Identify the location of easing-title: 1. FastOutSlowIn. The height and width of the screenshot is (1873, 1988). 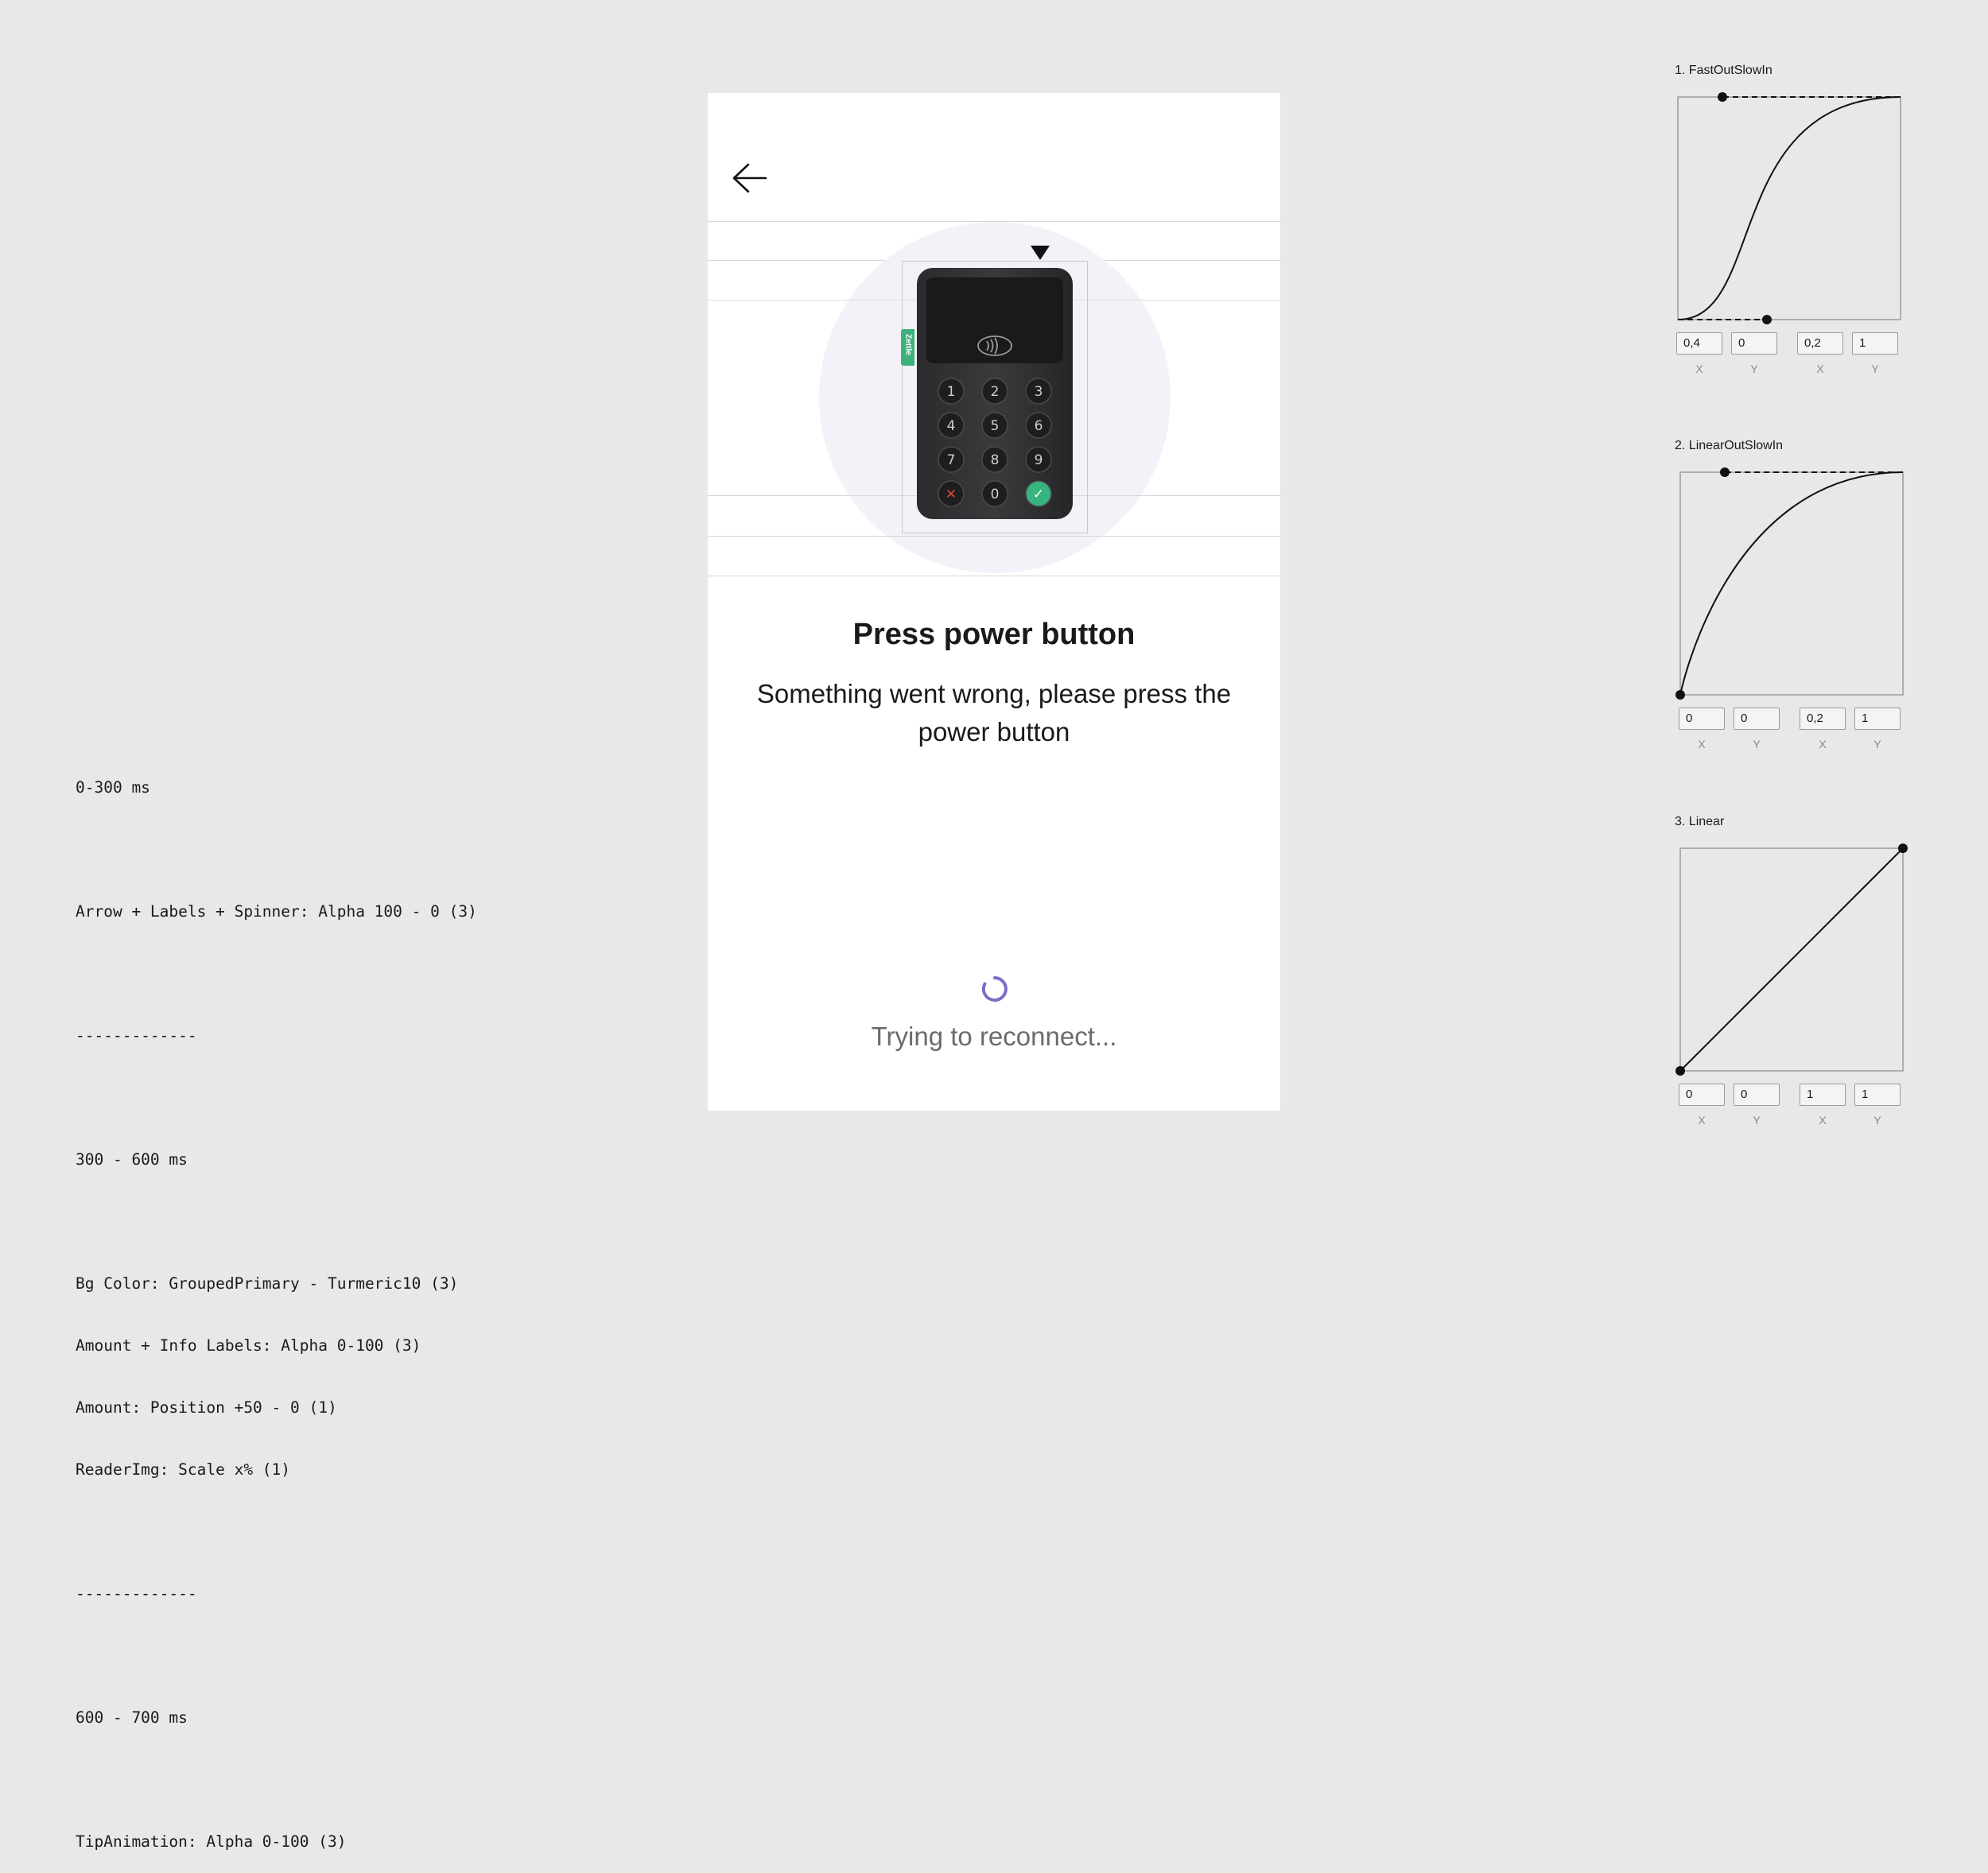
(1724, 70).